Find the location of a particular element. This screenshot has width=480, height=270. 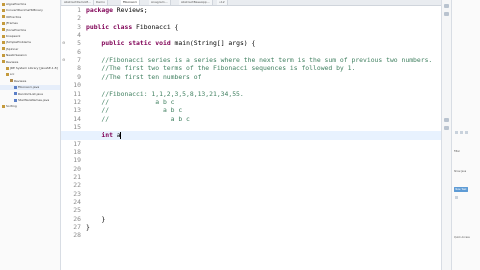

line-number: 13 is located at coordinates (77, 110).